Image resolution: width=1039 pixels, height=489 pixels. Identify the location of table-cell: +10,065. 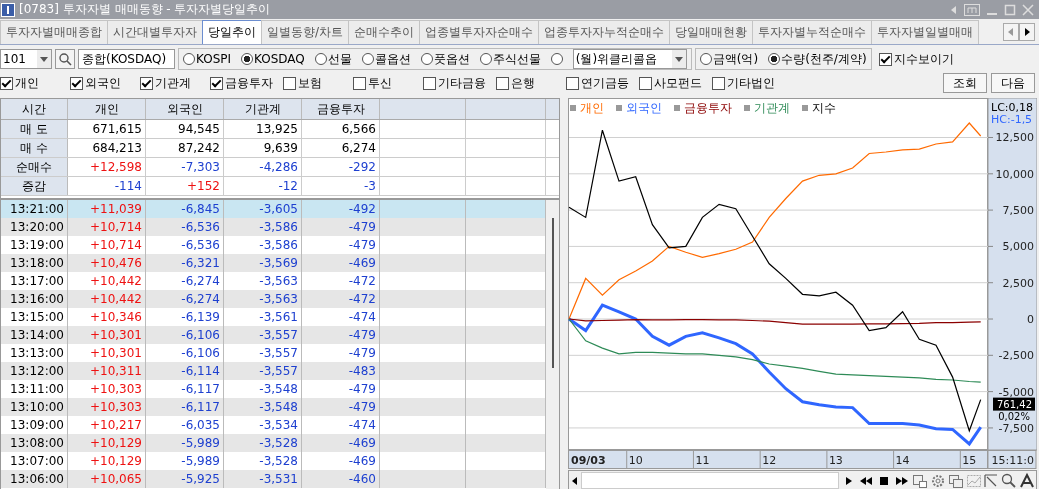
(107, 479).